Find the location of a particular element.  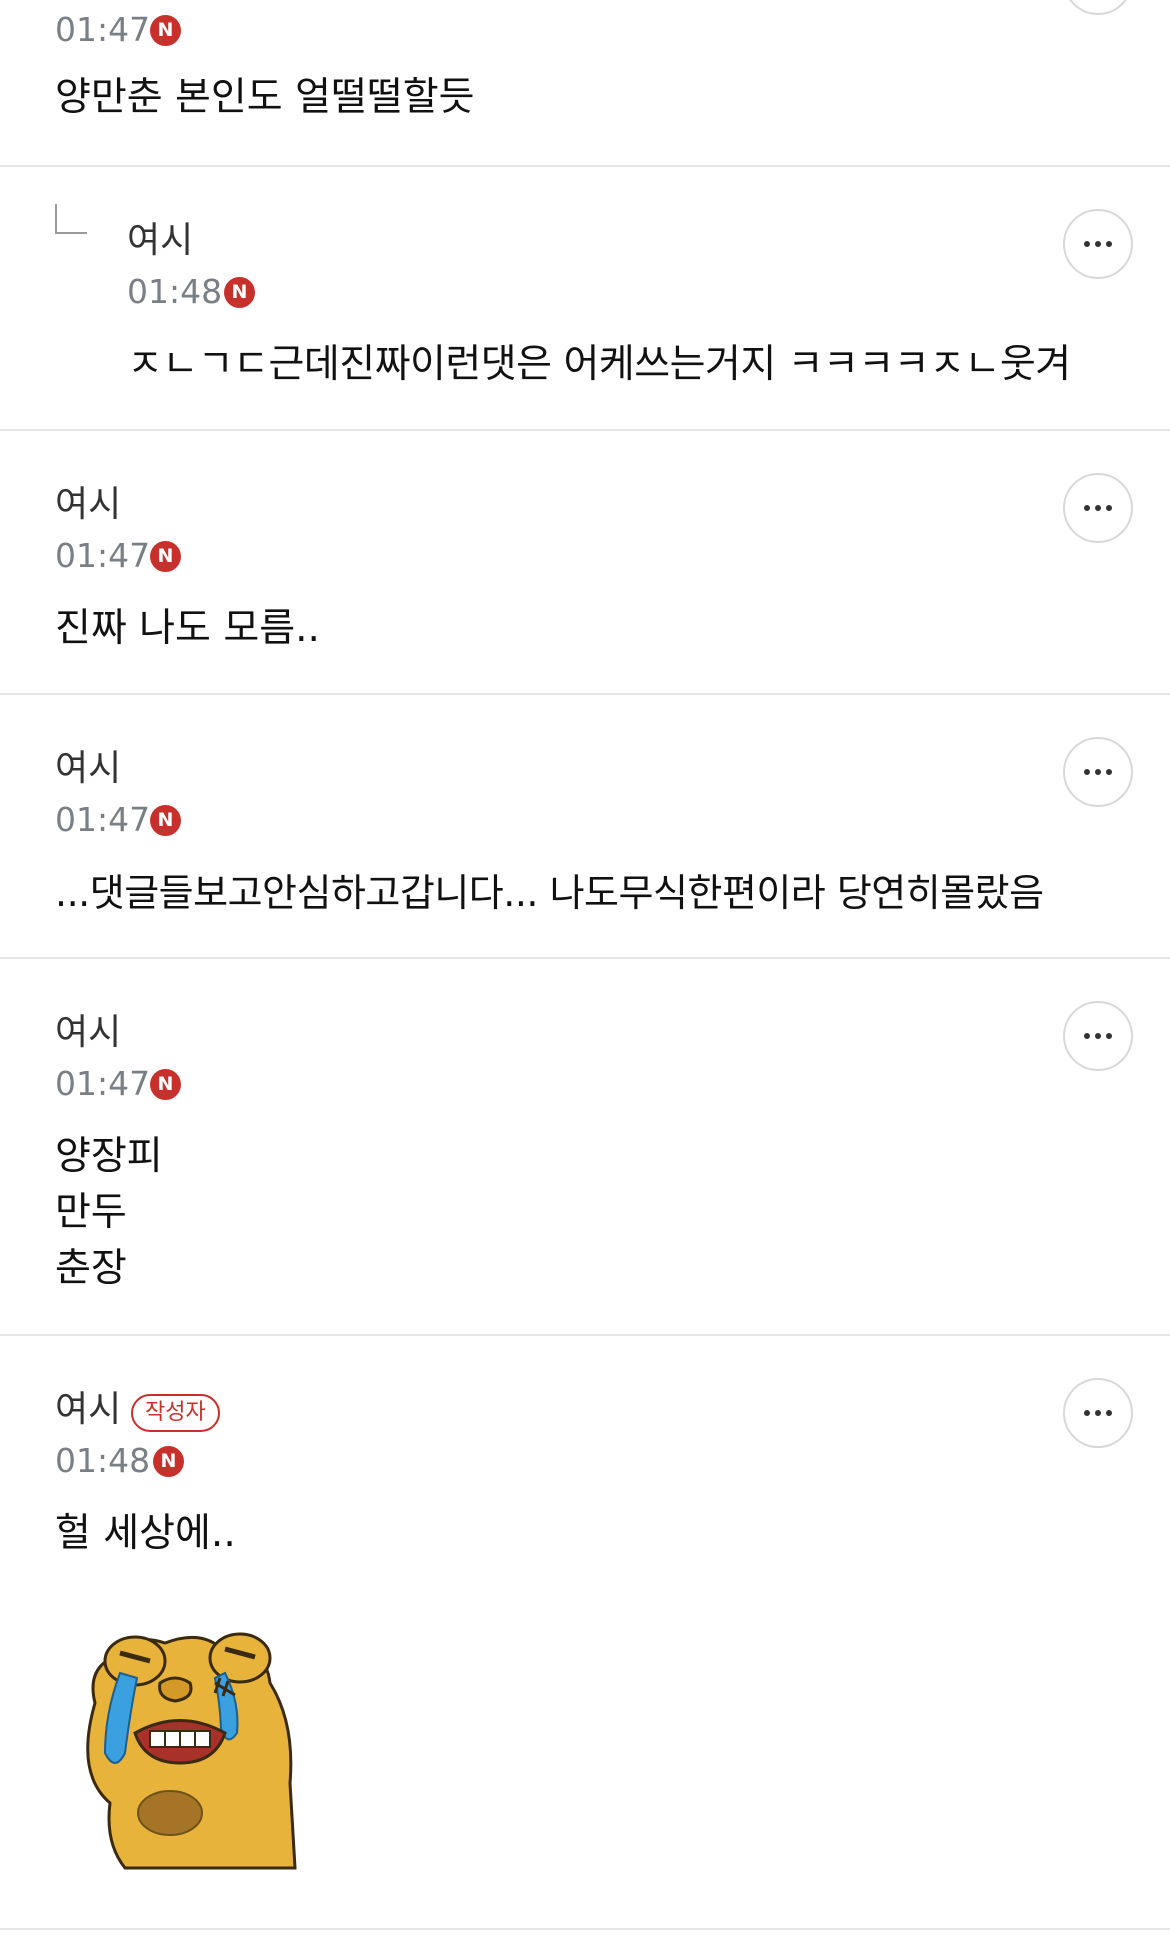

comment-body: 양만춘 본인도 얼떨떨할듯 is located at coordinates (265, 97).